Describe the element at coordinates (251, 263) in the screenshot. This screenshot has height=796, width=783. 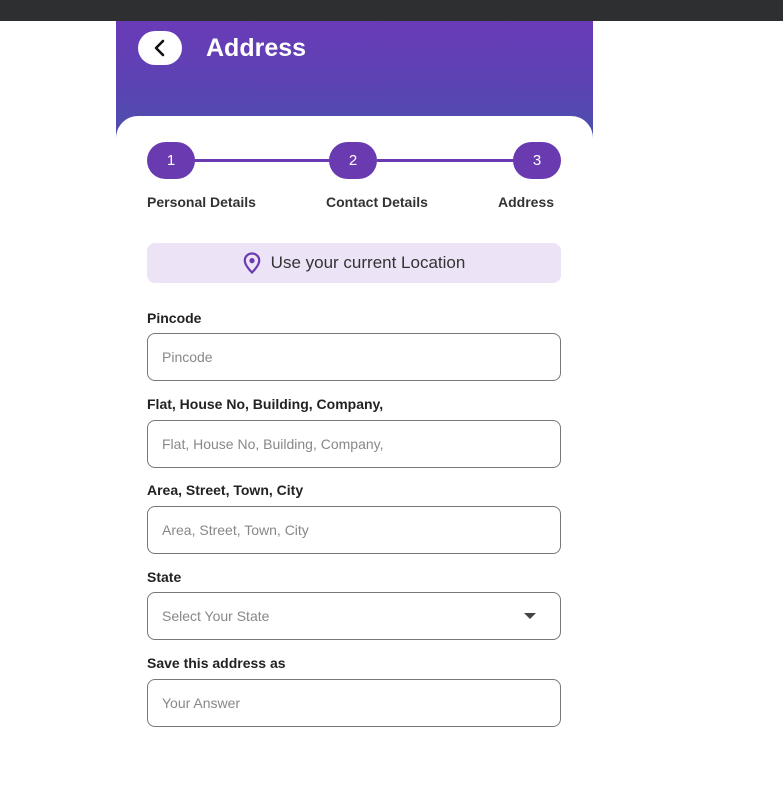
I see `location-pin-icon` at that location.